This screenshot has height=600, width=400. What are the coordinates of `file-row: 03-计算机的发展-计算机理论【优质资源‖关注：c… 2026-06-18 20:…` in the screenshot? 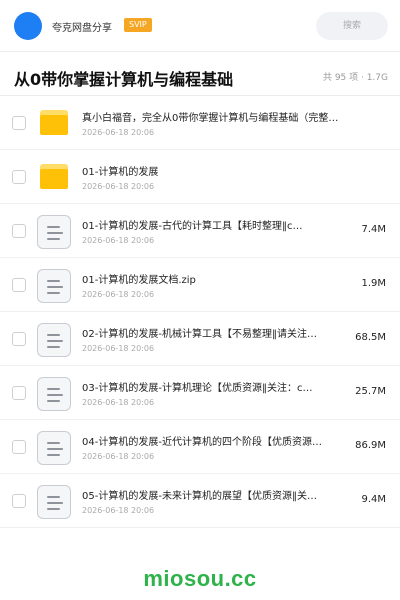 It's located at (200, 393).